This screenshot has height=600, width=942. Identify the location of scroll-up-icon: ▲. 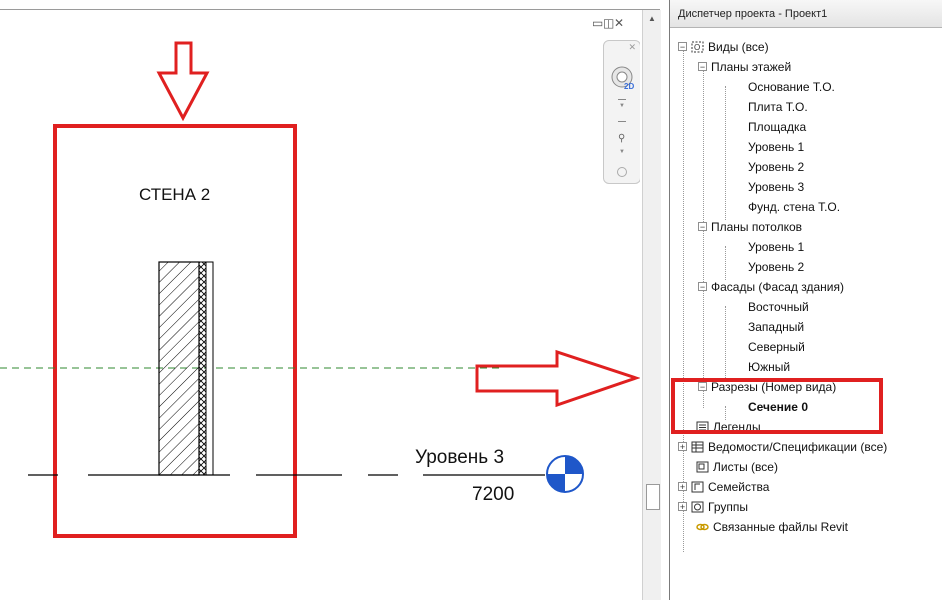
(652, 18).